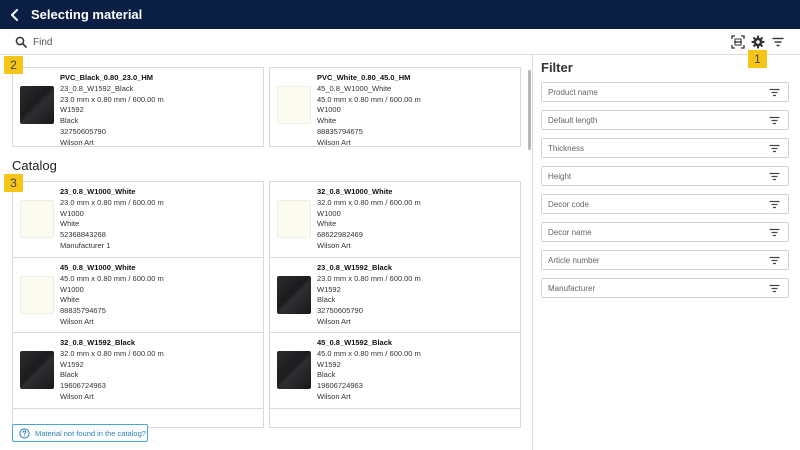  Describe the element at coordinates (87, 14) in the screenshot. I see `page-title: Selecting material` at that location.